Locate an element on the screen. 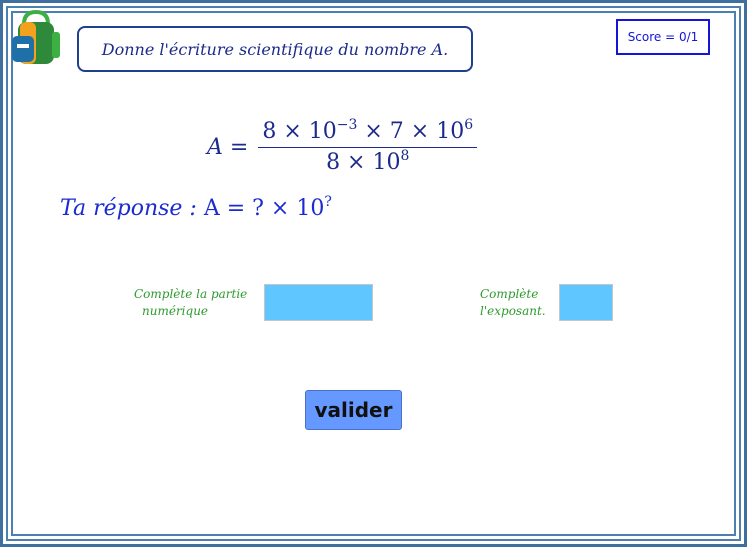 Image resolution: width=747 pixels, height=547 pixels. numerator-term-a: 8 × 10 is located at coordinates (299, 131).